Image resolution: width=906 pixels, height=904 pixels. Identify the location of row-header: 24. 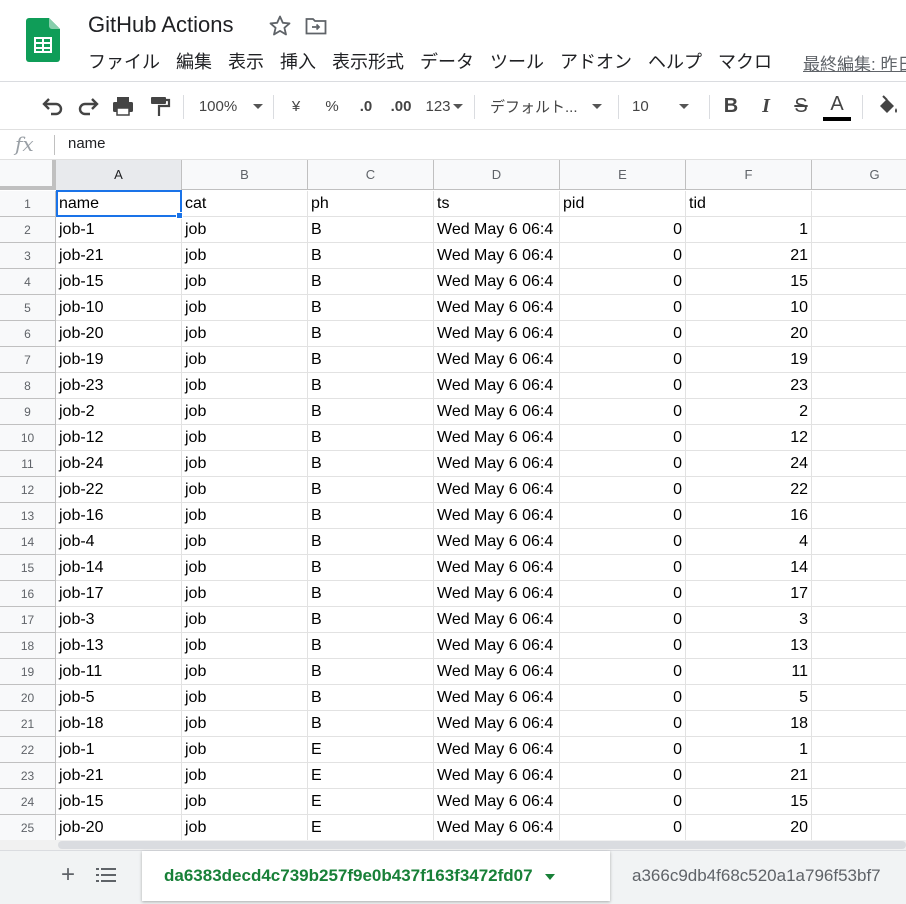
(28, 802).